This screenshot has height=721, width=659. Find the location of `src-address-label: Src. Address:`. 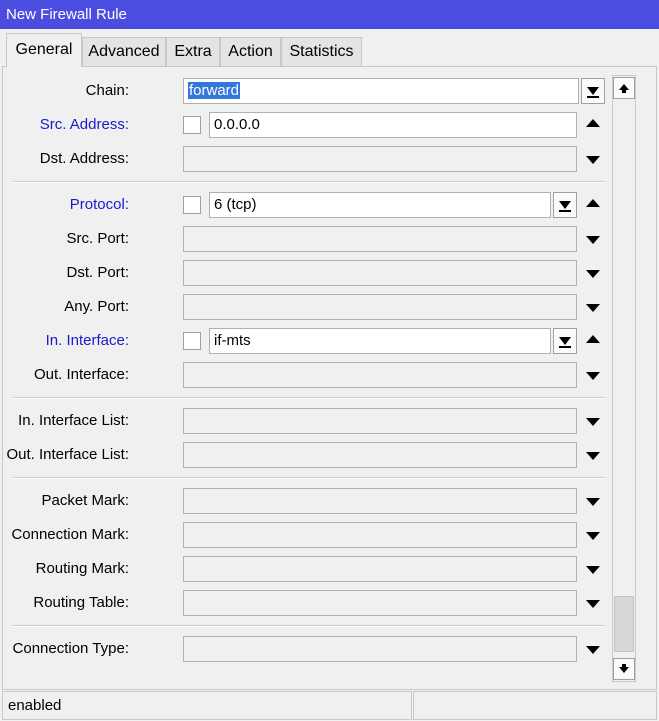

src-address-label: Src. Address: is located at coordinates (84, 125).